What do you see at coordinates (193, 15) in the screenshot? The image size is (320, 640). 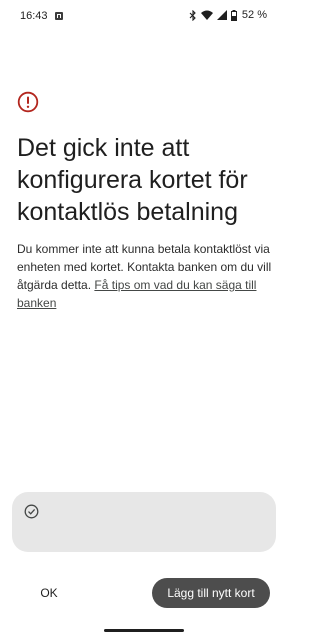 I see `bluetooth-icon` at bounding box center [193, 15].